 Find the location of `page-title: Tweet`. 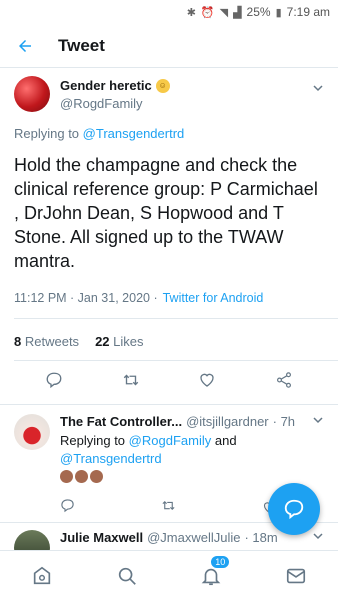

page-title: Tweet is located at coordinates (81, 45).